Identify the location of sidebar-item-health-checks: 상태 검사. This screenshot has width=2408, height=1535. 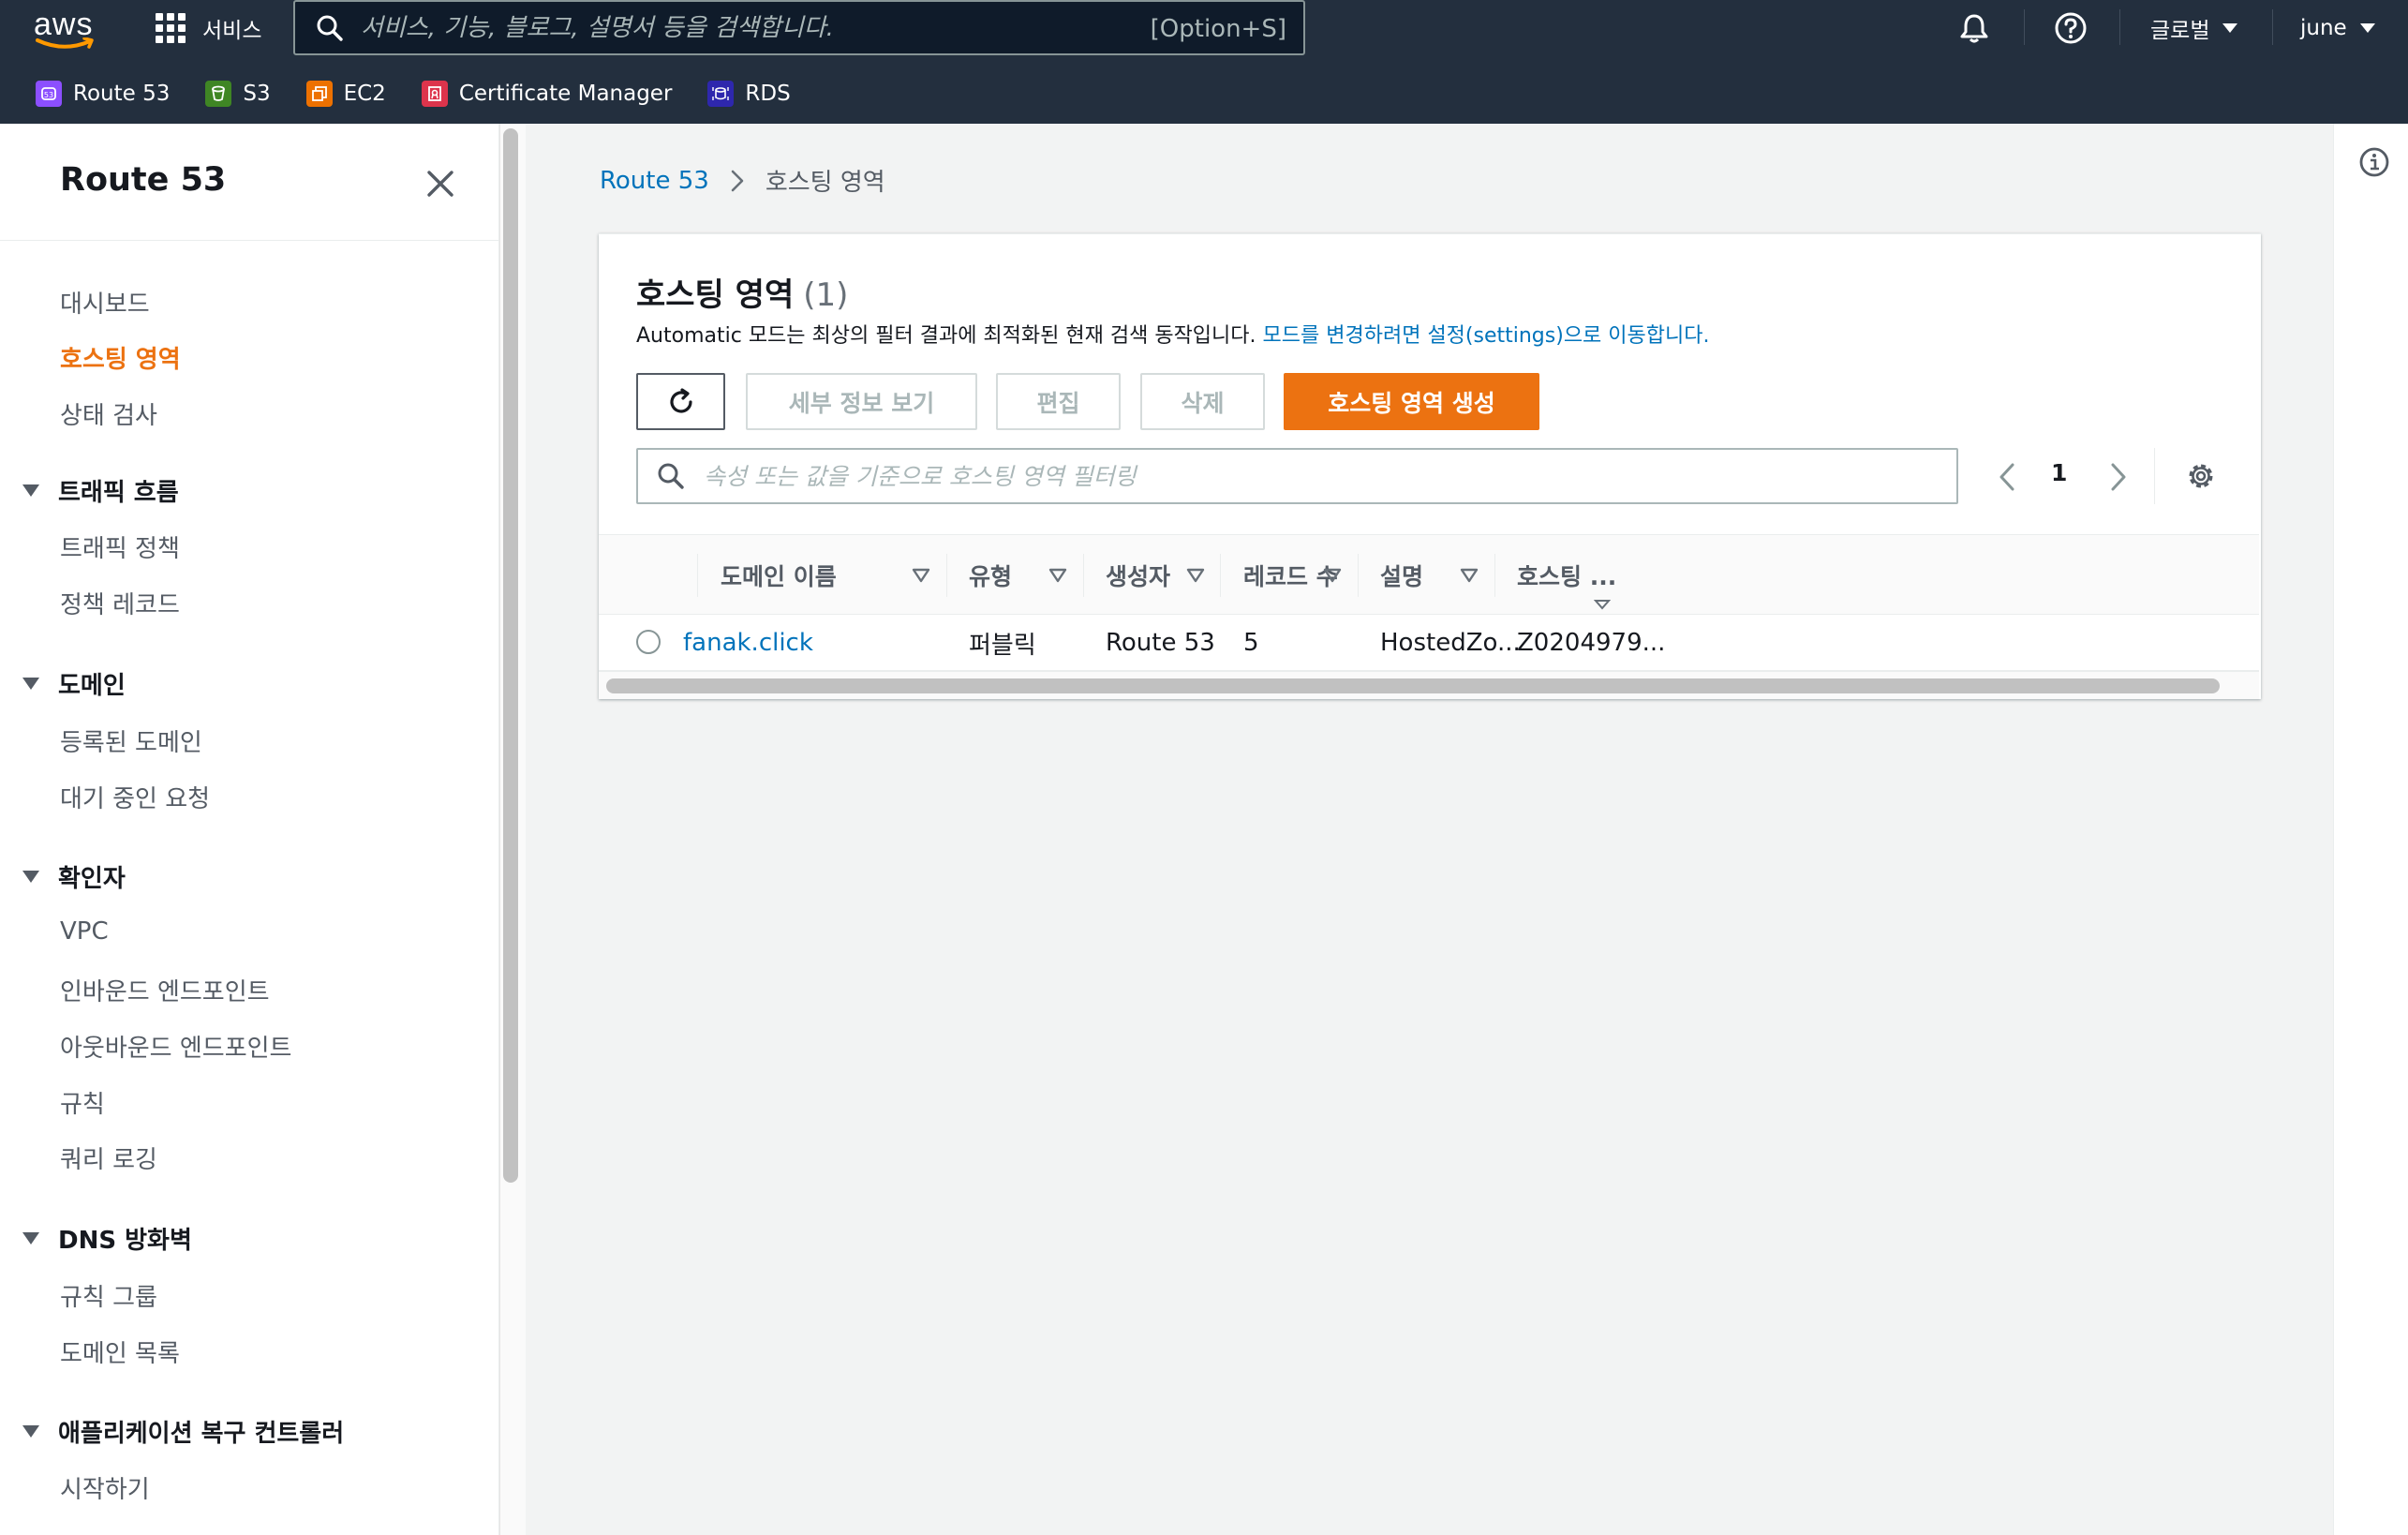
(108, 413).